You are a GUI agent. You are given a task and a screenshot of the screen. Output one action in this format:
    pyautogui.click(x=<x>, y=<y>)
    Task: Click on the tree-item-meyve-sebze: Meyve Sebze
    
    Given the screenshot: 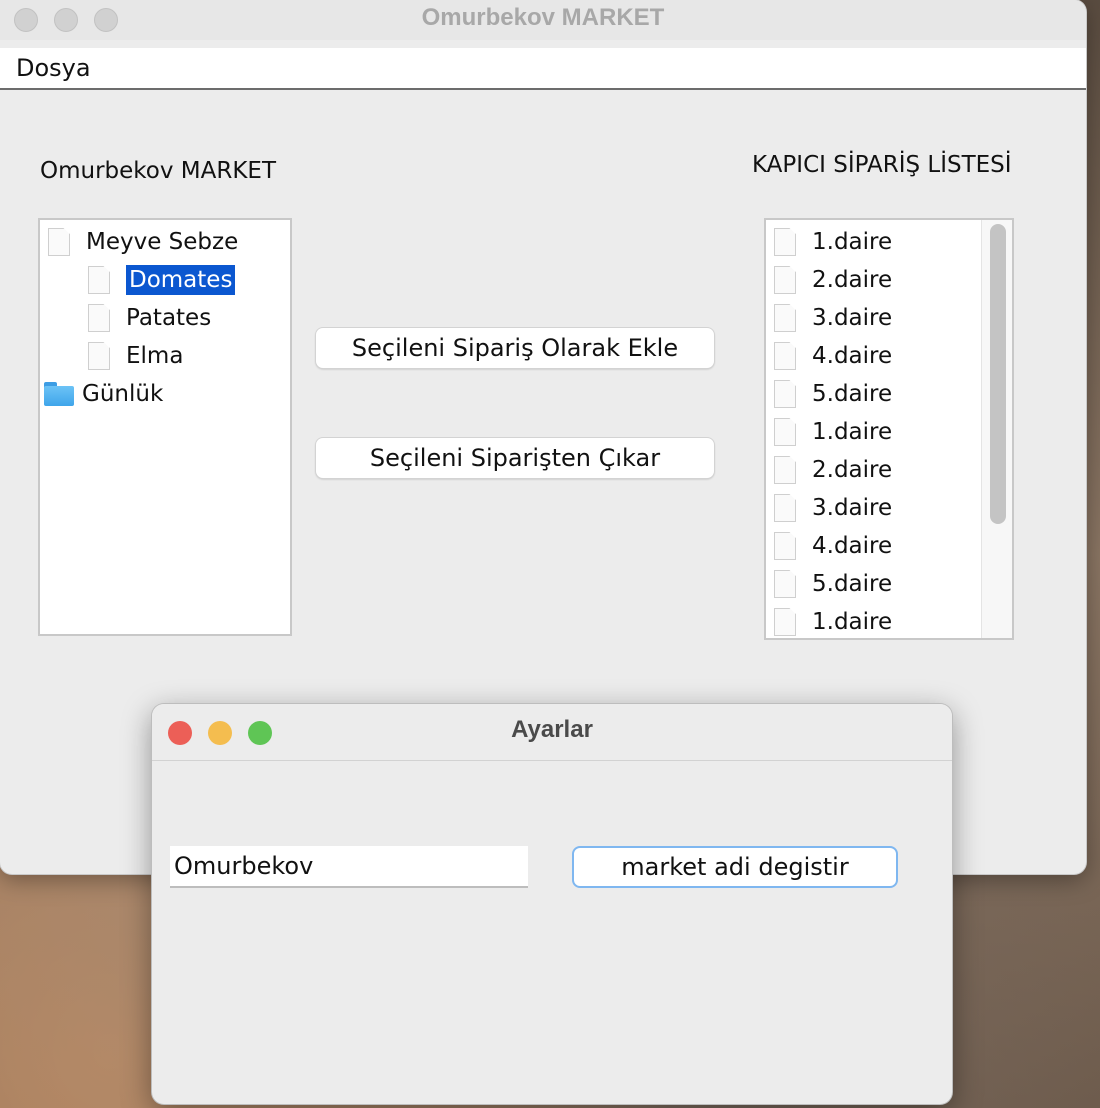 What is the action you would take?
    pyautogui.click(x=143, y=242)
    